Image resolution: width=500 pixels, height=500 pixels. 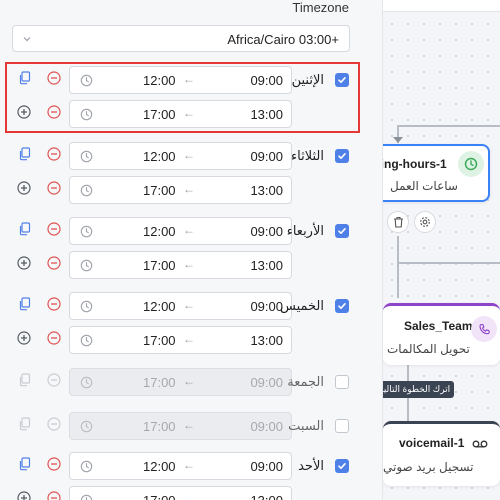 I want to click on next-step-badge: اترك الخطوة التالية, so click(x=415, y=389).